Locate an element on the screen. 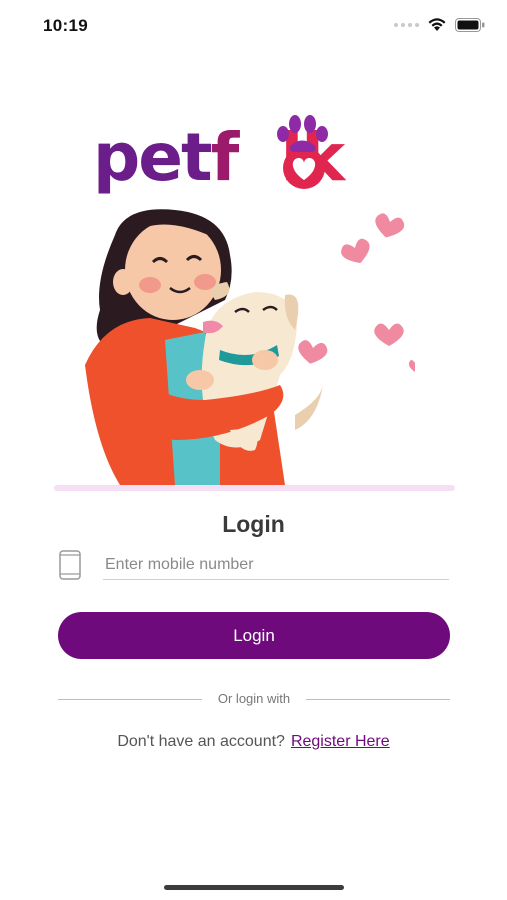 Image resolution: width=507 pixels, height=900 pixels. mobile-phone-icon is located at coordinates (70, 565).